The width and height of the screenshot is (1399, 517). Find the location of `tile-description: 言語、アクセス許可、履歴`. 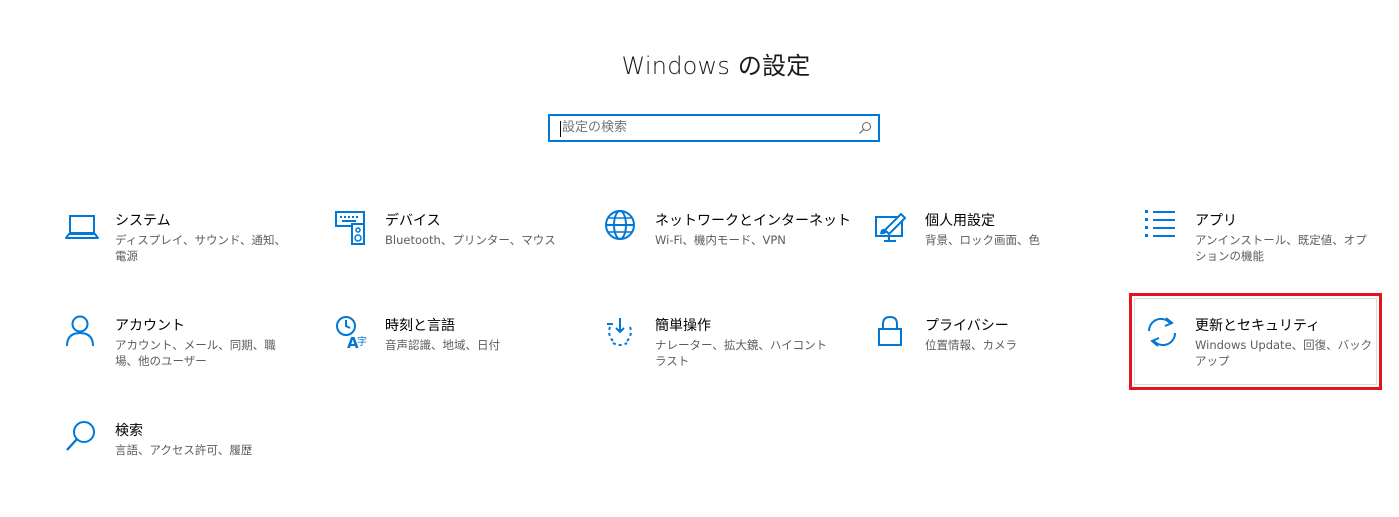

tile-description: 言語、アクセス許可、履歴 is located at coordinates (184, 450).